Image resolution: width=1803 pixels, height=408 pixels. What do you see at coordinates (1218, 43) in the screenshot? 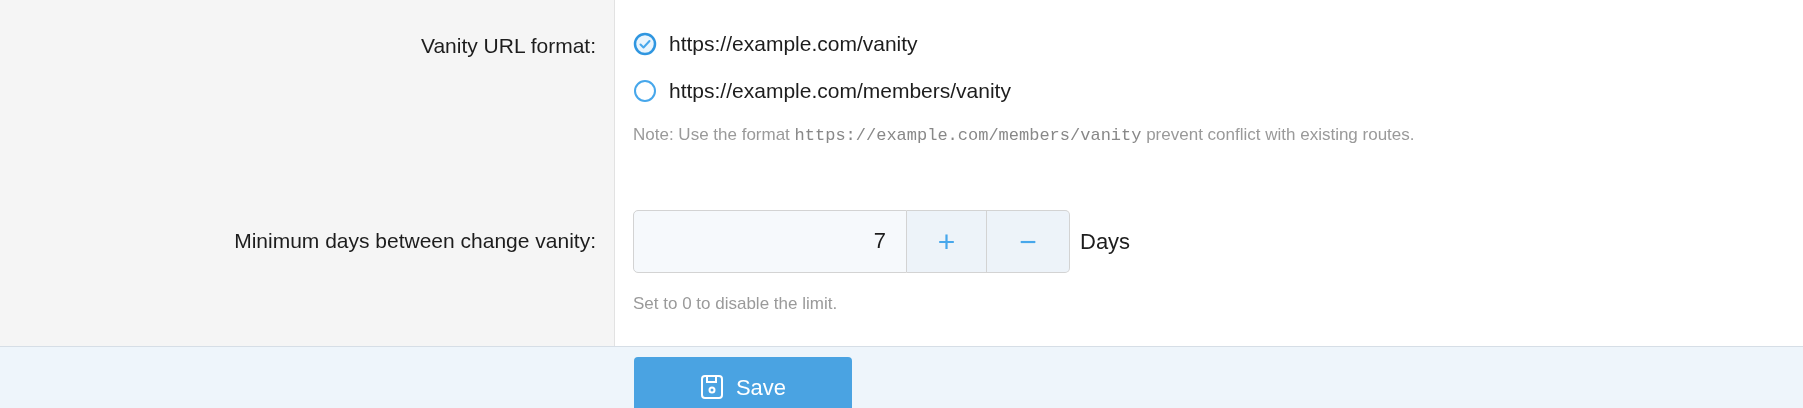
I see `radio-option: https://example.com/vanity` at bounding box center [1218, 43].